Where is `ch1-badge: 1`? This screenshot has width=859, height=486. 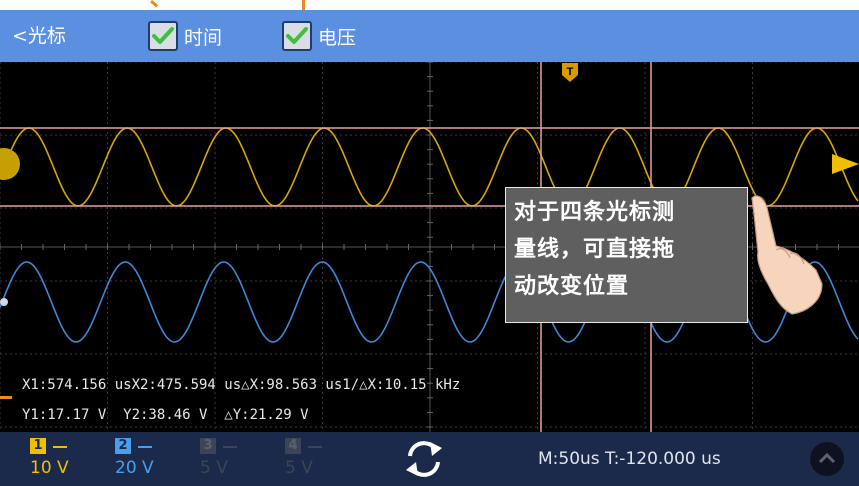
ch1-badge: 1 is located at coordinates (38, 446).